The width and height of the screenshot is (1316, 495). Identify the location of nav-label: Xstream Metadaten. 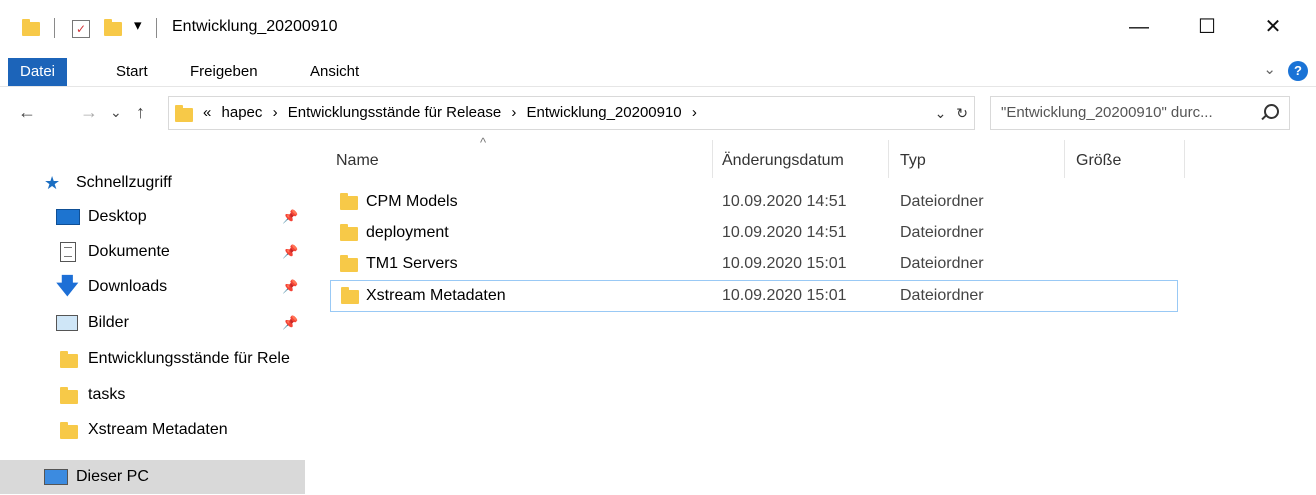
(158, 429).